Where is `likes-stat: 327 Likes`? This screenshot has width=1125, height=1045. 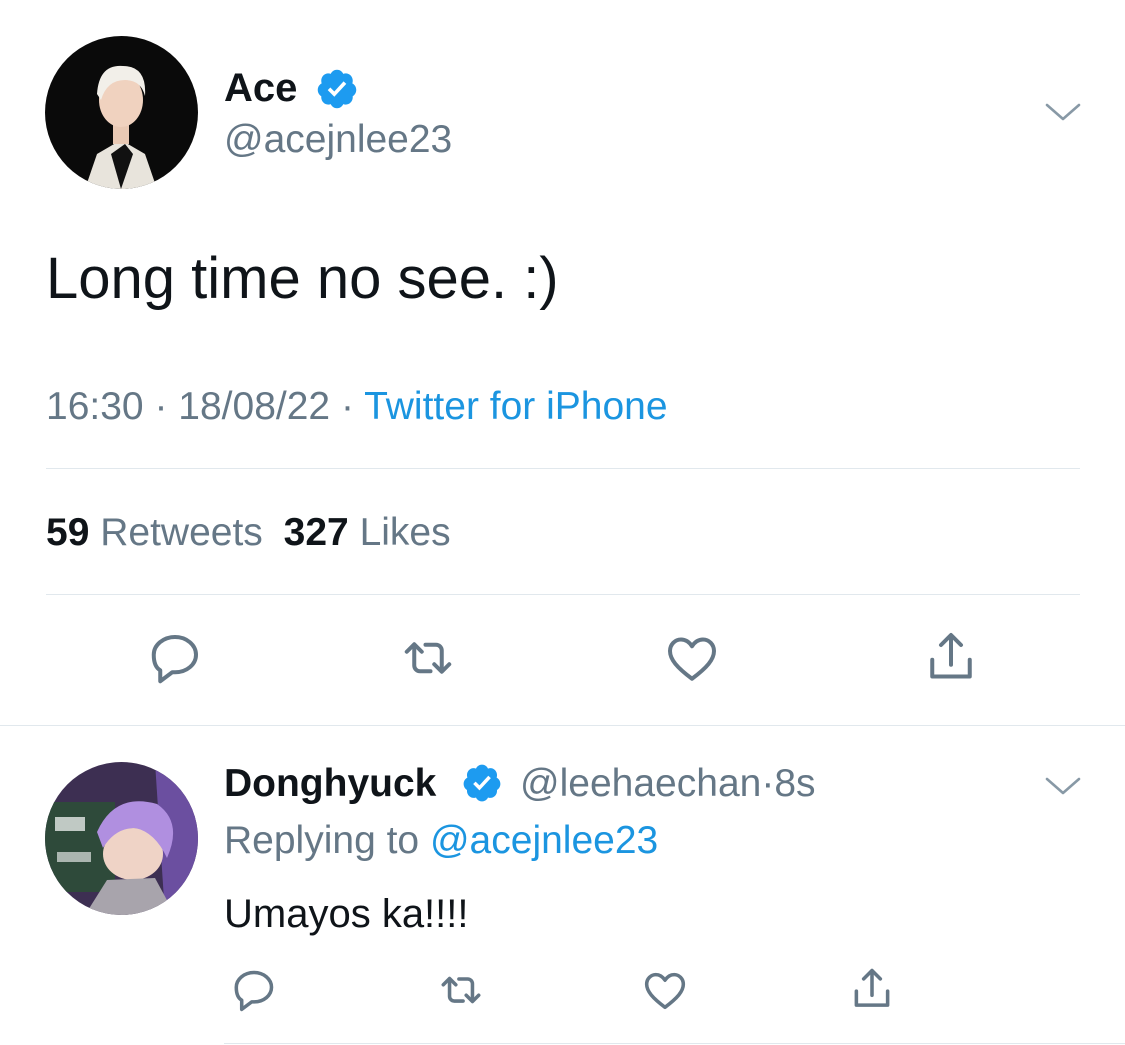 likes-stat: 327 Likes is located at coordinates (367, 532).